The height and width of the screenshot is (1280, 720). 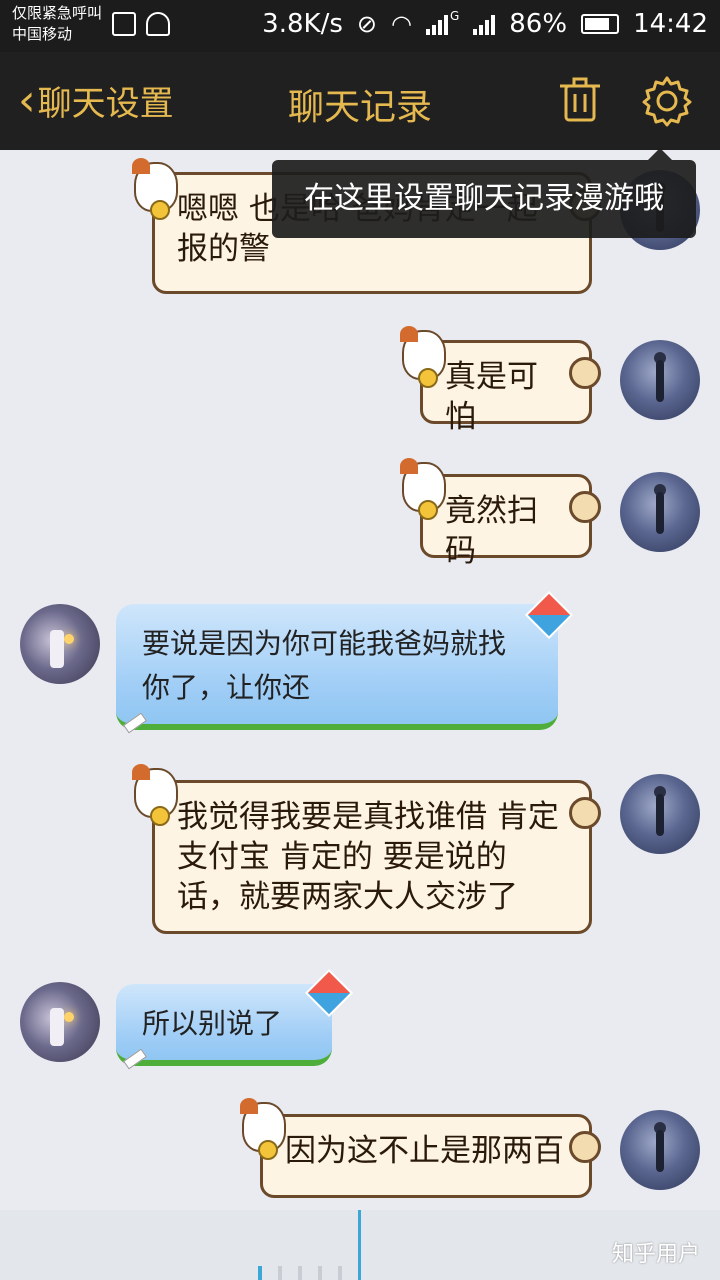 I want to click on message-text: 要说是因为你可能我爸妈就找你了，让你还, so click(x=324, y=665).